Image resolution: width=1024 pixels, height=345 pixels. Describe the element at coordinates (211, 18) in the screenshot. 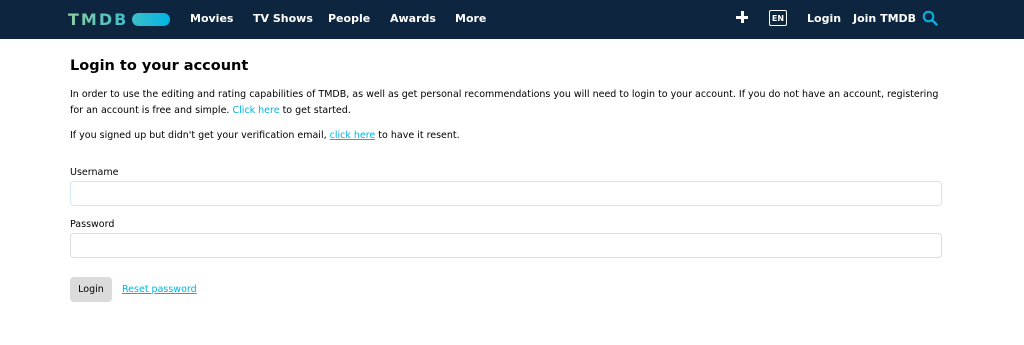

I see `nav-movies: Movies` at that location.